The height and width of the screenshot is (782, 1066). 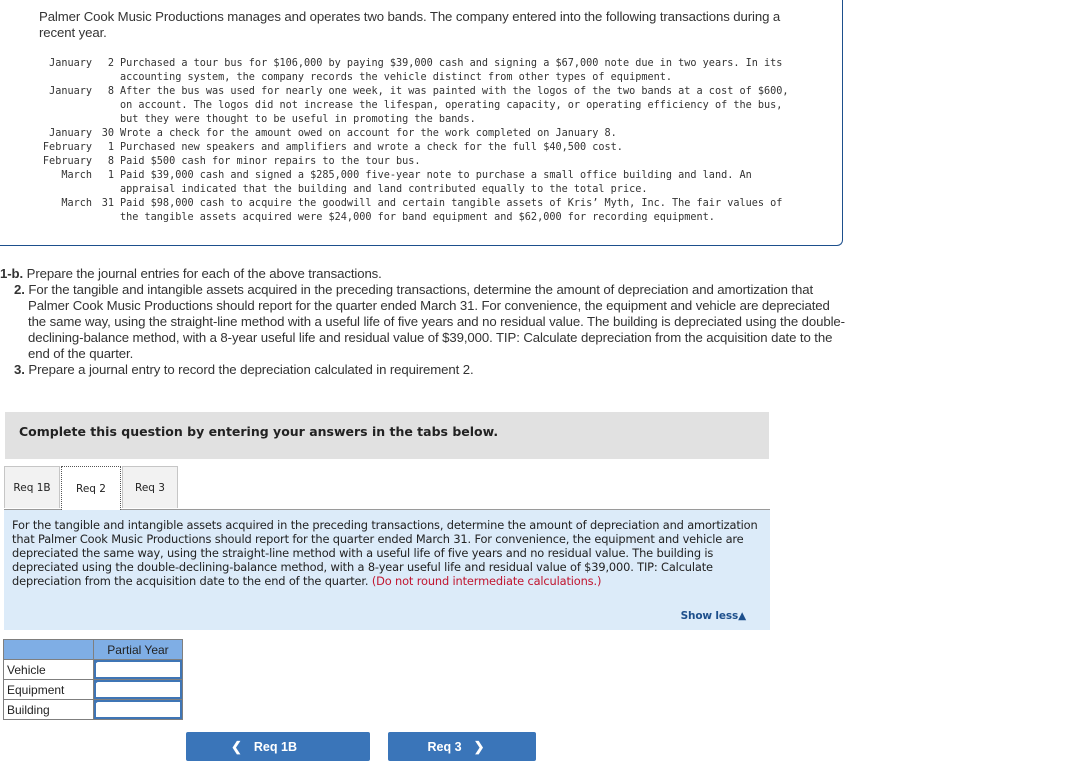 I want to click on requirement-label: 1-b., so click(x=12, y=273).